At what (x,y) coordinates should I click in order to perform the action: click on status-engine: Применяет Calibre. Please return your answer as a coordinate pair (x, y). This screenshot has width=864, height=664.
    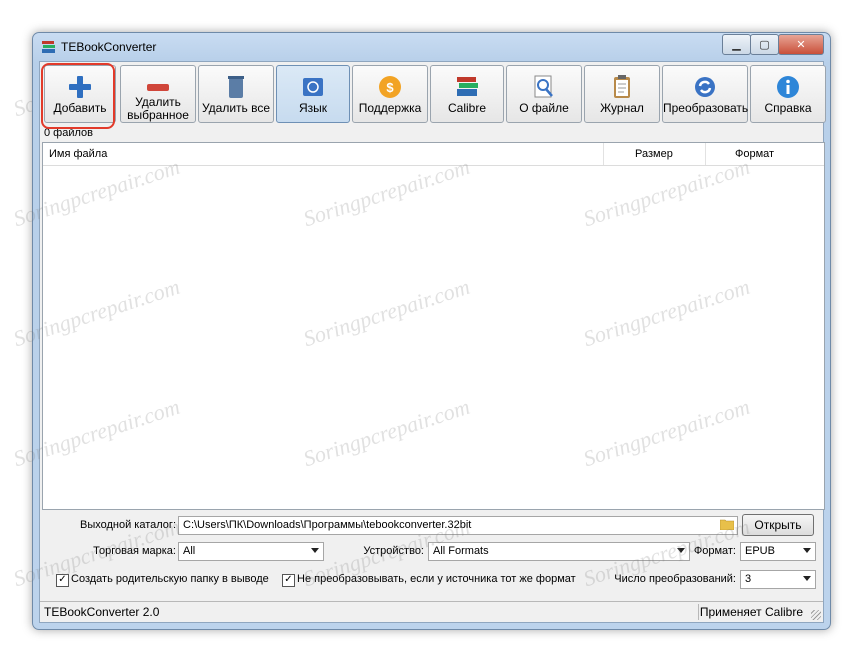
    Looking at the image, I should click on (751, 612).